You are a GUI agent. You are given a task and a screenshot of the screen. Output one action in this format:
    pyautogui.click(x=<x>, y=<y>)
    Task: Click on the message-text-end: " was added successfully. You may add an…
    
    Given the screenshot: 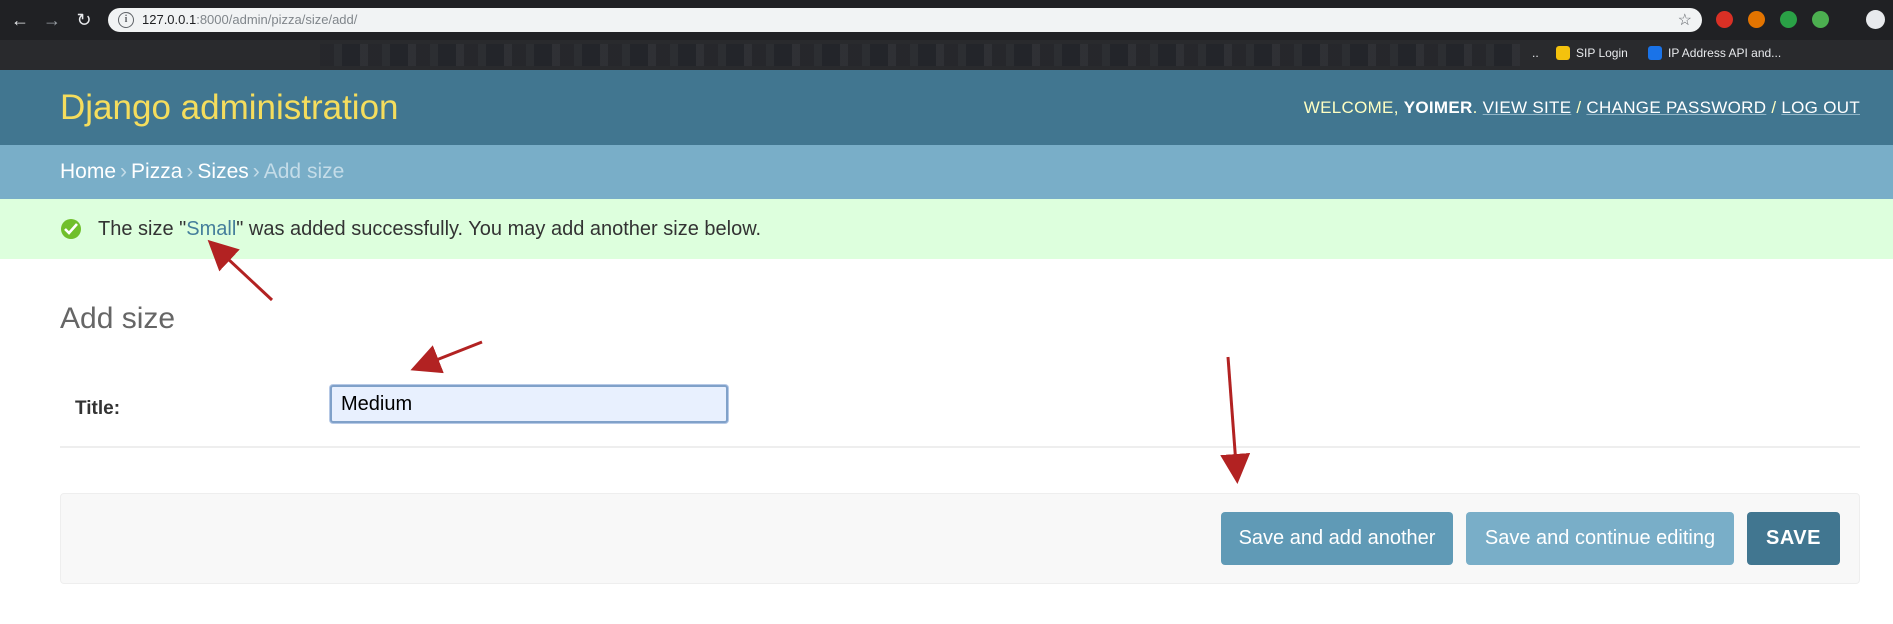 What is the action you would take?
    pyautogui.click(x=499, y=229)
    